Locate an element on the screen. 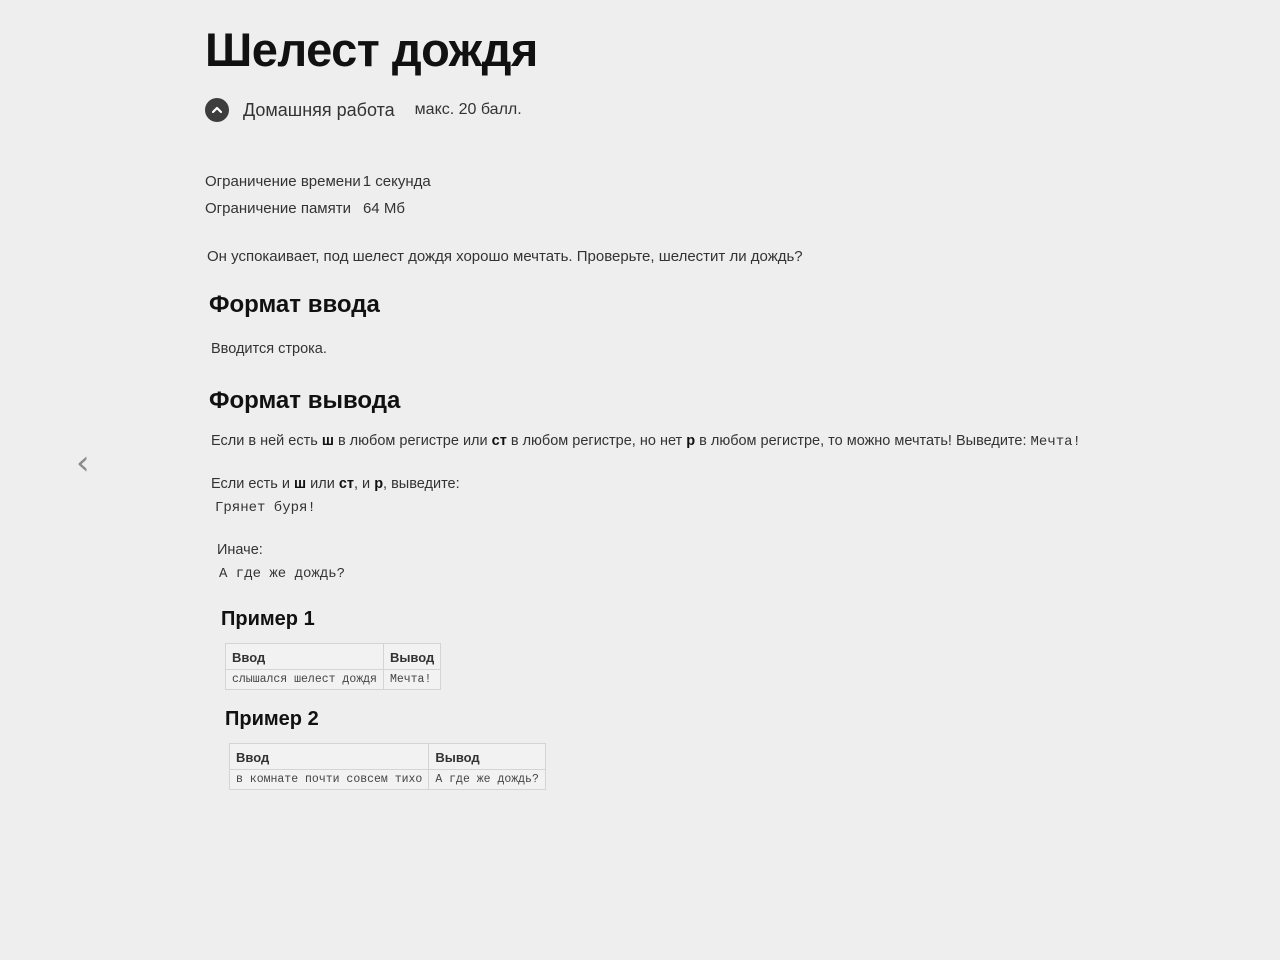 The image size is (1280, 960). text: в любом регистре или is located at coordinates (412, 441).